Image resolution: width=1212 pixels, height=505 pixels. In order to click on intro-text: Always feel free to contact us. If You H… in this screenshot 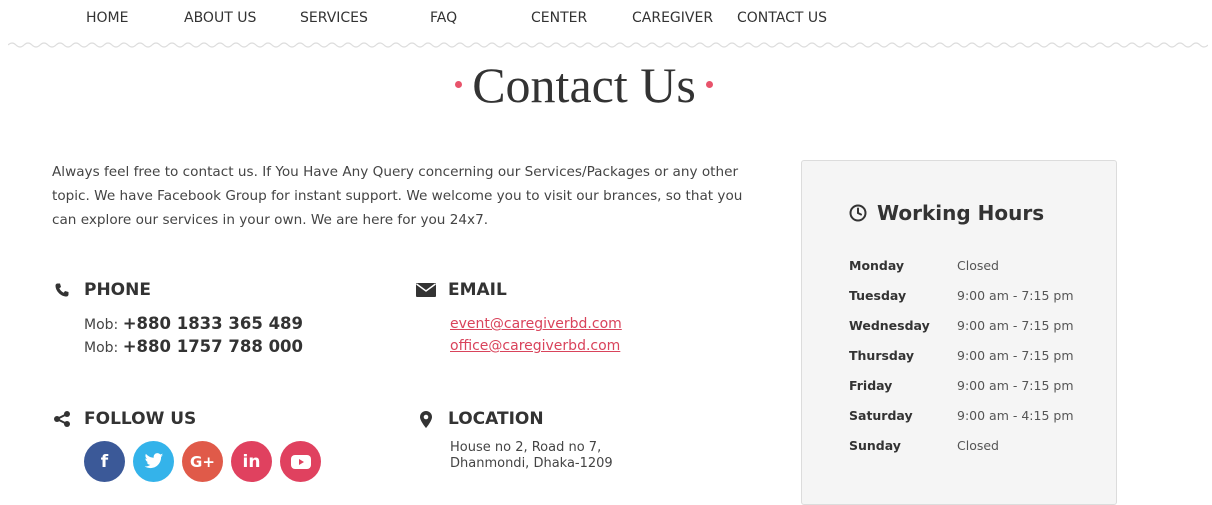, I will do `click(397, 196)`.